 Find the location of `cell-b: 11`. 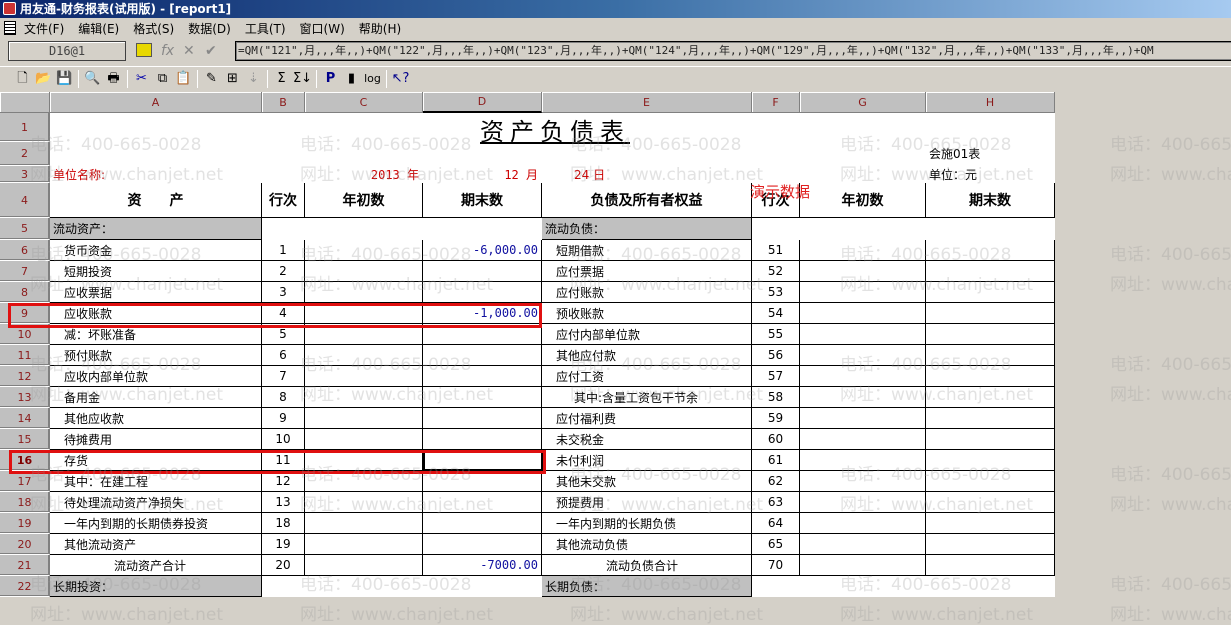

cell-b: 11 is located at coordinates (283, 460).